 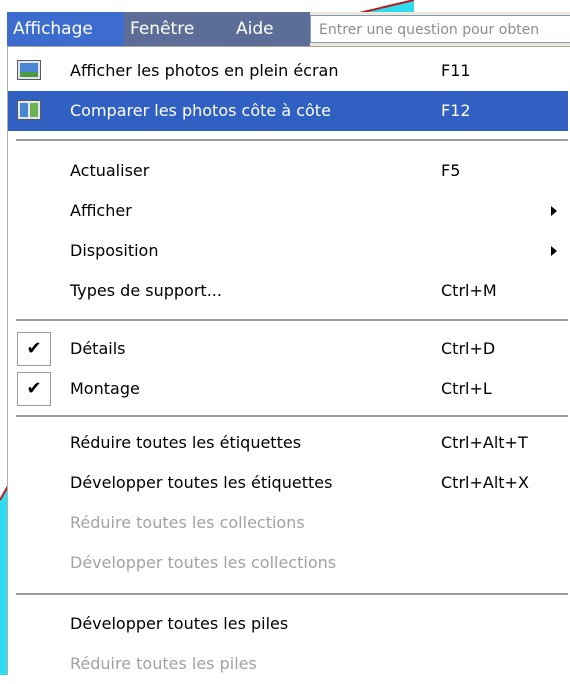 What do you see at coordinates (288, 171) in the screenshot?
I see `menu-item-actualiser: Actualiser F5` at bounding box center [288, 171].